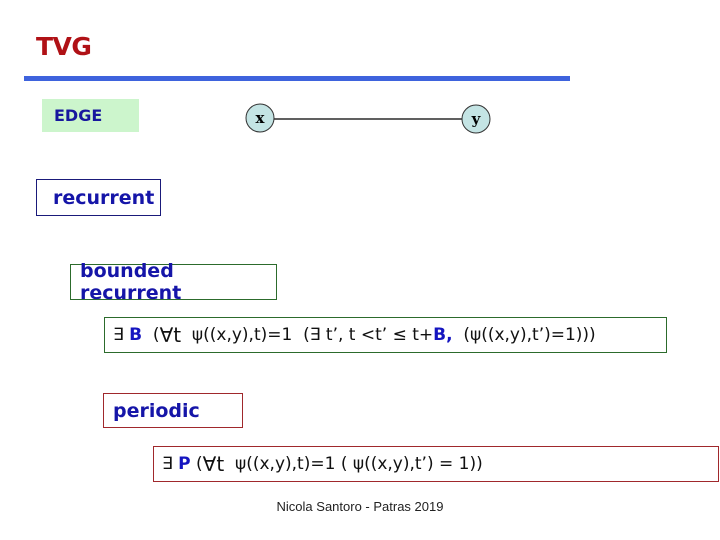 This screenshot has width=720, height=540. I want to click on periodic-box: periodic, so click(173, 410).